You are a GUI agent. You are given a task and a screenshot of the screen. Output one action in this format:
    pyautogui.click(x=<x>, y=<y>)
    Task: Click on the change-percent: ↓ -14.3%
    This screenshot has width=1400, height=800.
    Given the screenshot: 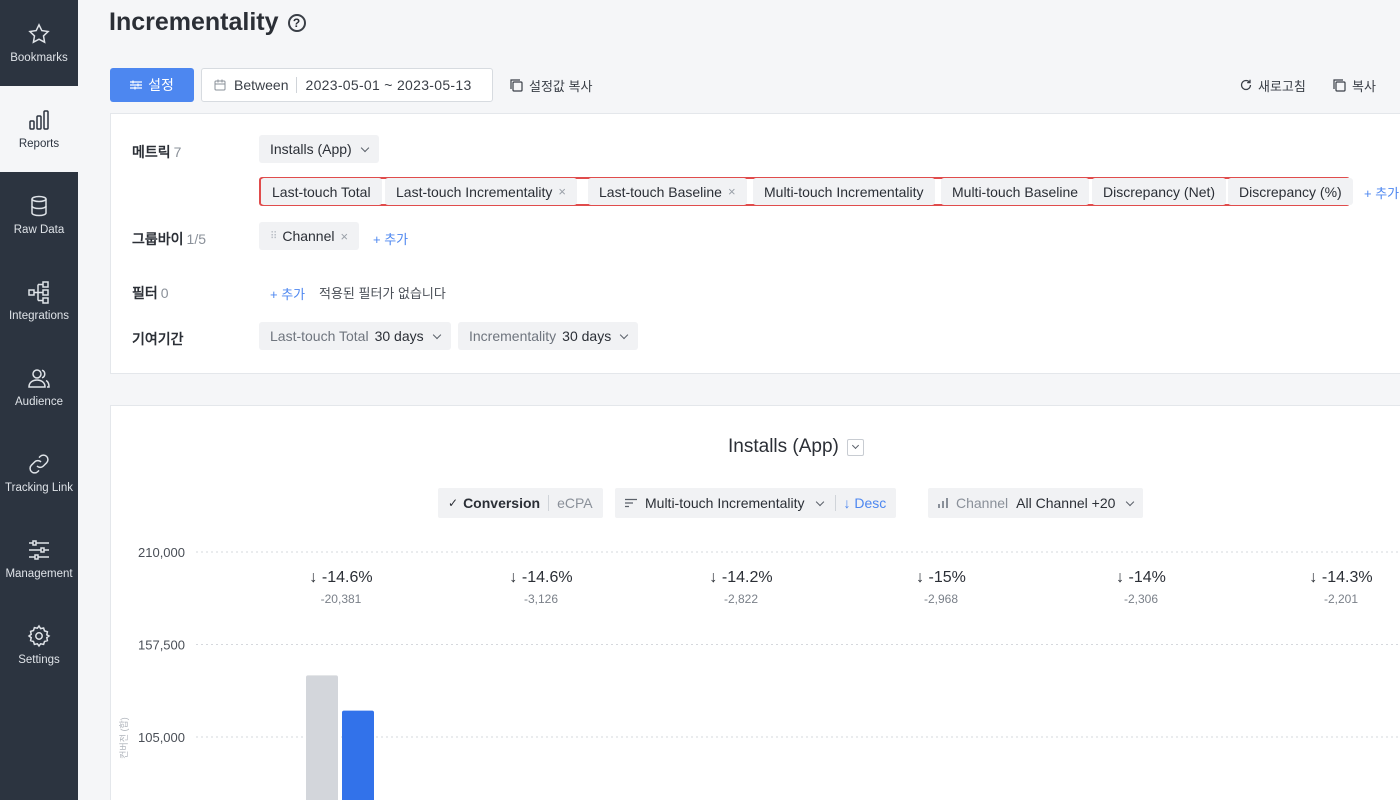 What is the action you would take?
    pyautogui.click(x=1341, y=577)
    